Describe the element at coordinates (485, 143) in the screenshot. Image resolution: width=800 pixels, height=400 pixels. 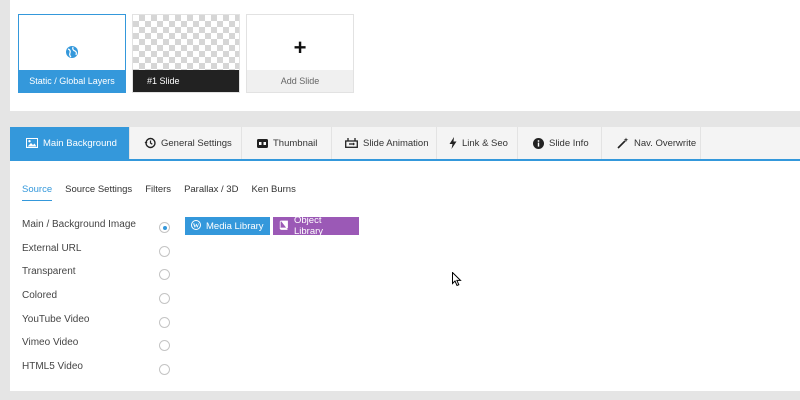
I see `tab-label: Link & Seo` at that location.